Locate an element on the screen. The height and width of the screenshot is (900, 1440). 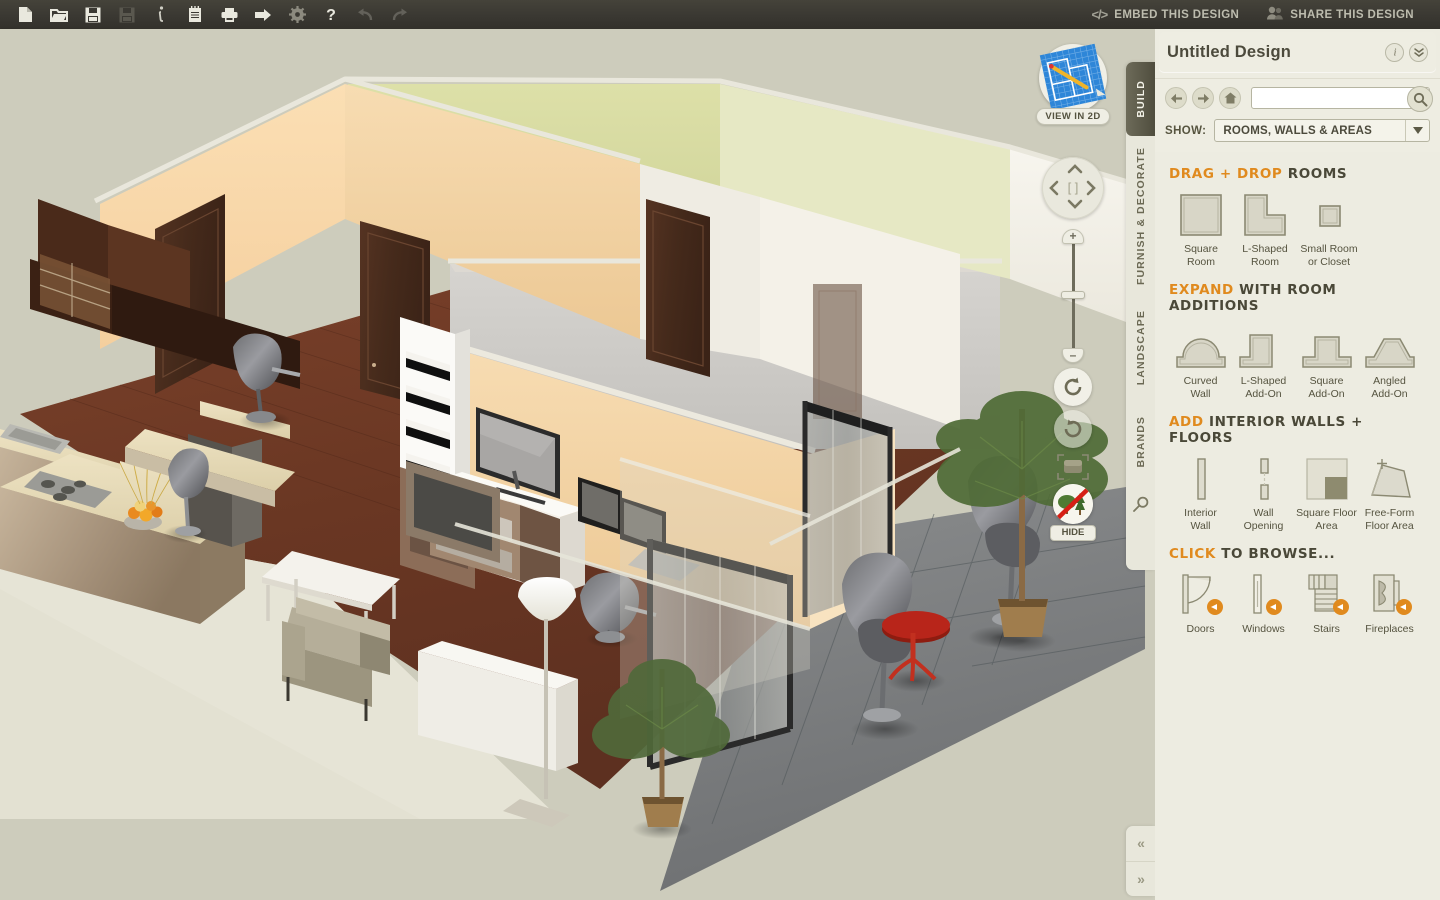
toolbar-icon-group: ? is located at coordinates (208, 14).